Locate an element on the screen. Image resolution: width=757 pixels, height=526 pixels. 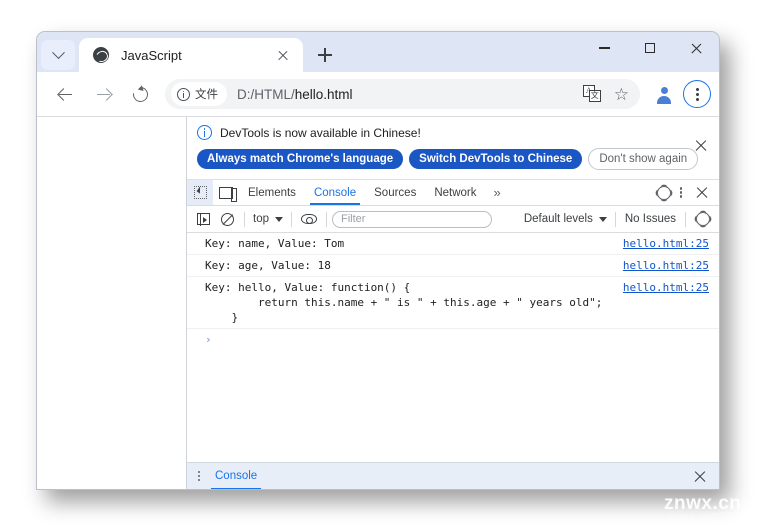
devtools-tabbar-actions is located at coordinates (688, 192).